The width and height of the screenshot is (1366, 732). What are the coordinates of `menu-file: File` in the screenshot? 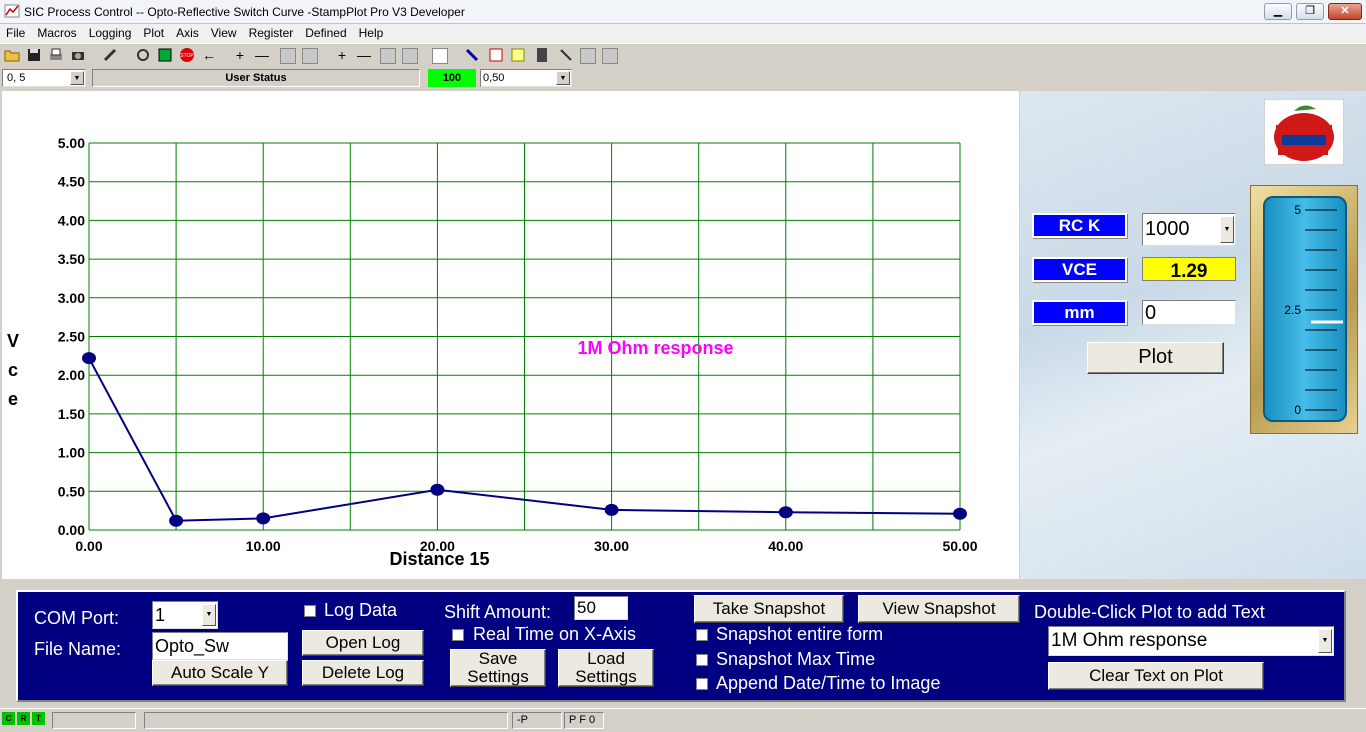 It's located at (15, 33).